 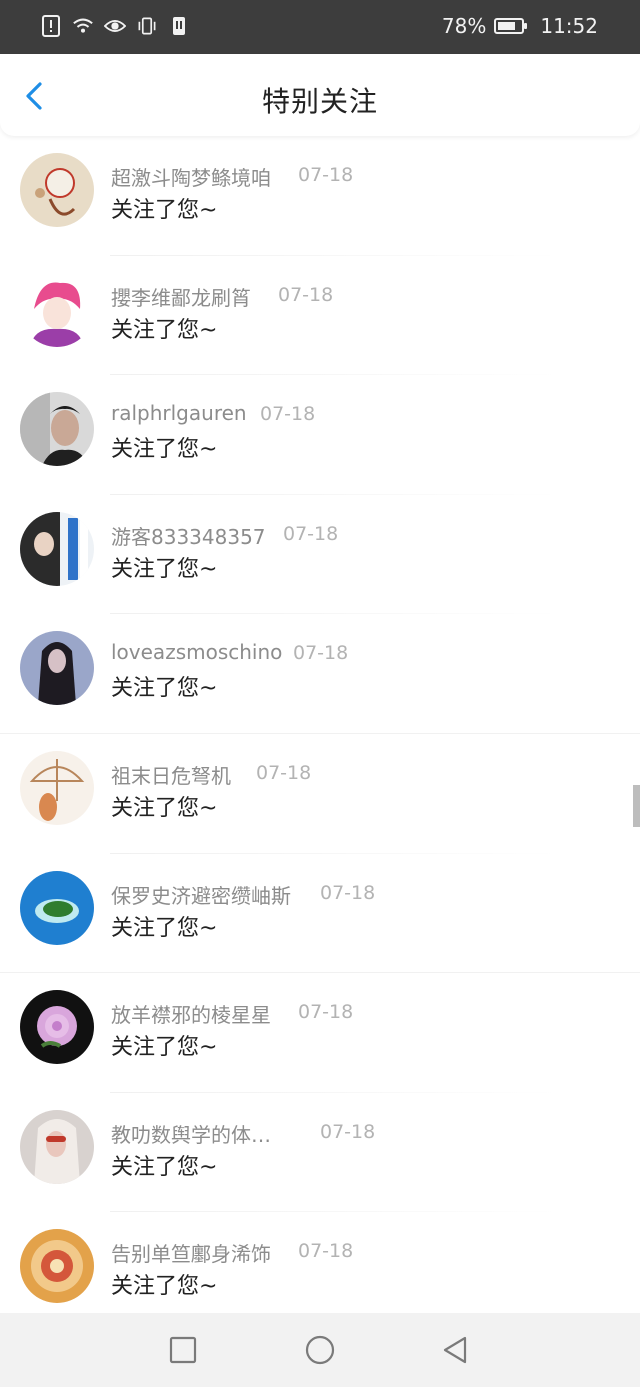 I want to click on status-bar: 78% 11:52, so click(x=320, y=27).